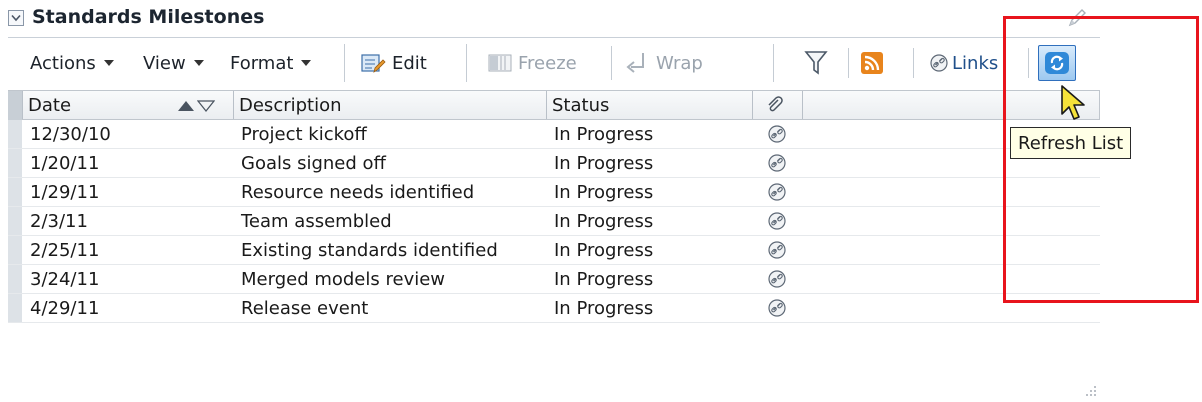 The width and height of the screenshot is (1202, 402). What do you see at coordinates (1073, 102) in the screenshot?
I see `mouse-pointer-icon` at bounding box center [1073, 102].